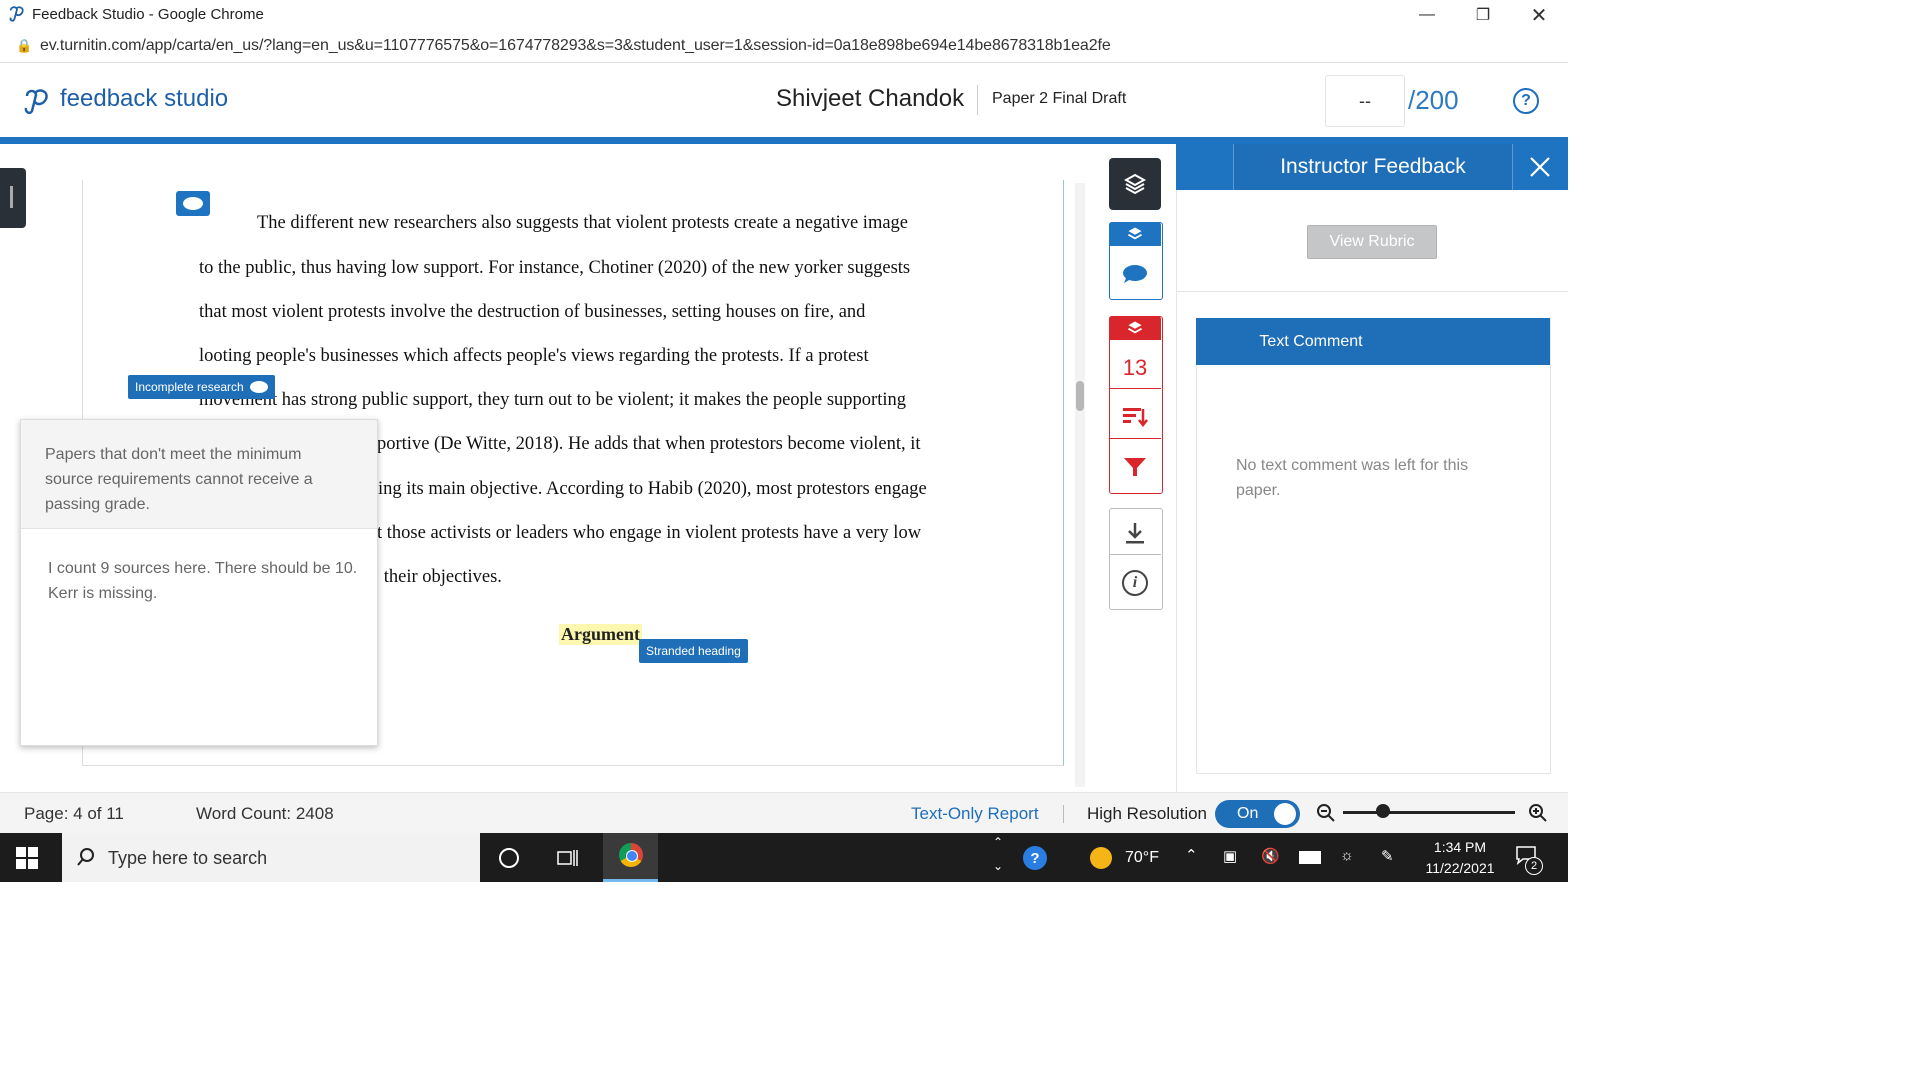 The width and height of the screenshot is (1920, 1080). What do you see at coordinates (1460, 847) in the screenshot?
I see `clock-time: 1:34 PM` at bounding box center [1460, 847].